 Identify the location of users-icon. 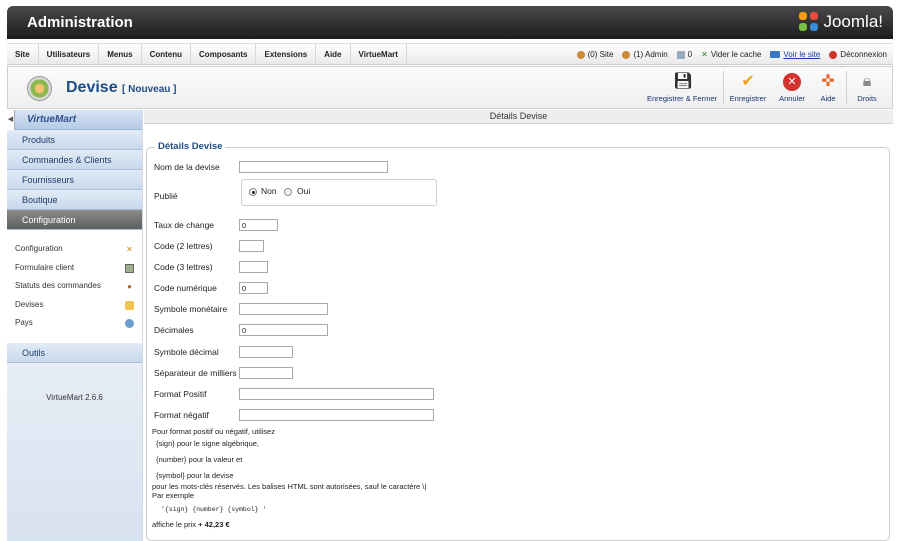
(580, 54).